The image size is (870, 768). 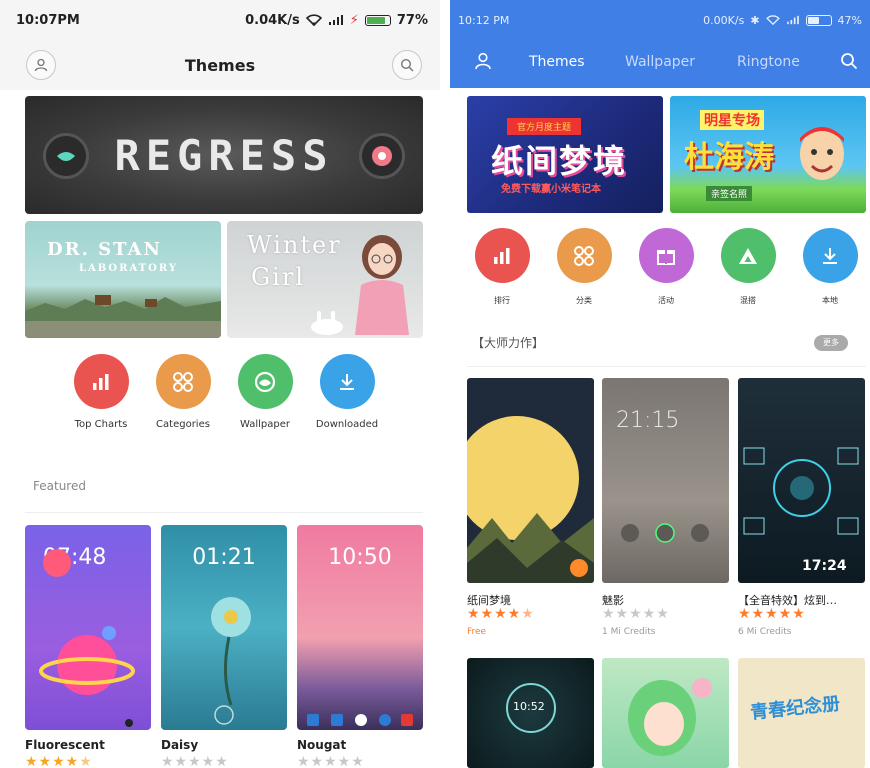 I want to click on bunny-illustration, so click(x=327, y=323).